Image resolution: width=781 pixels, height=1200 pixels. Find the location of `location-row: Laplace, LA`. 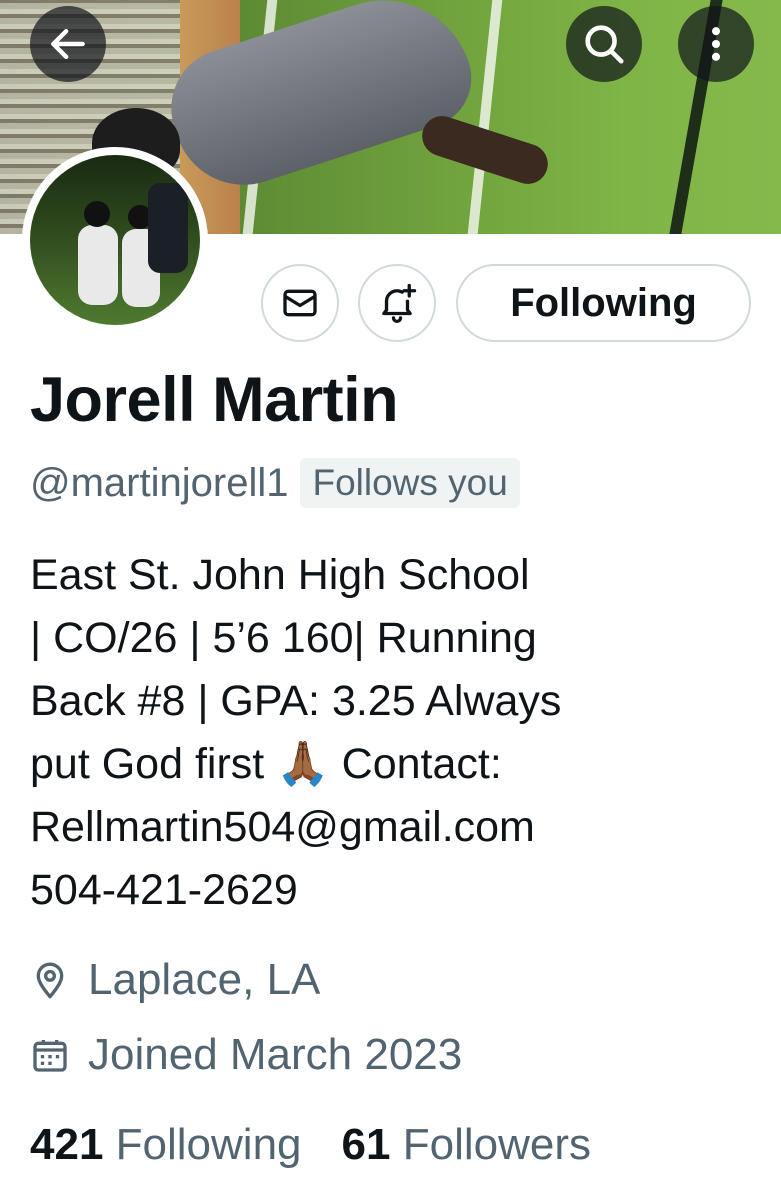

location-row: Laplace, LA is located at coordinates (175, 980).